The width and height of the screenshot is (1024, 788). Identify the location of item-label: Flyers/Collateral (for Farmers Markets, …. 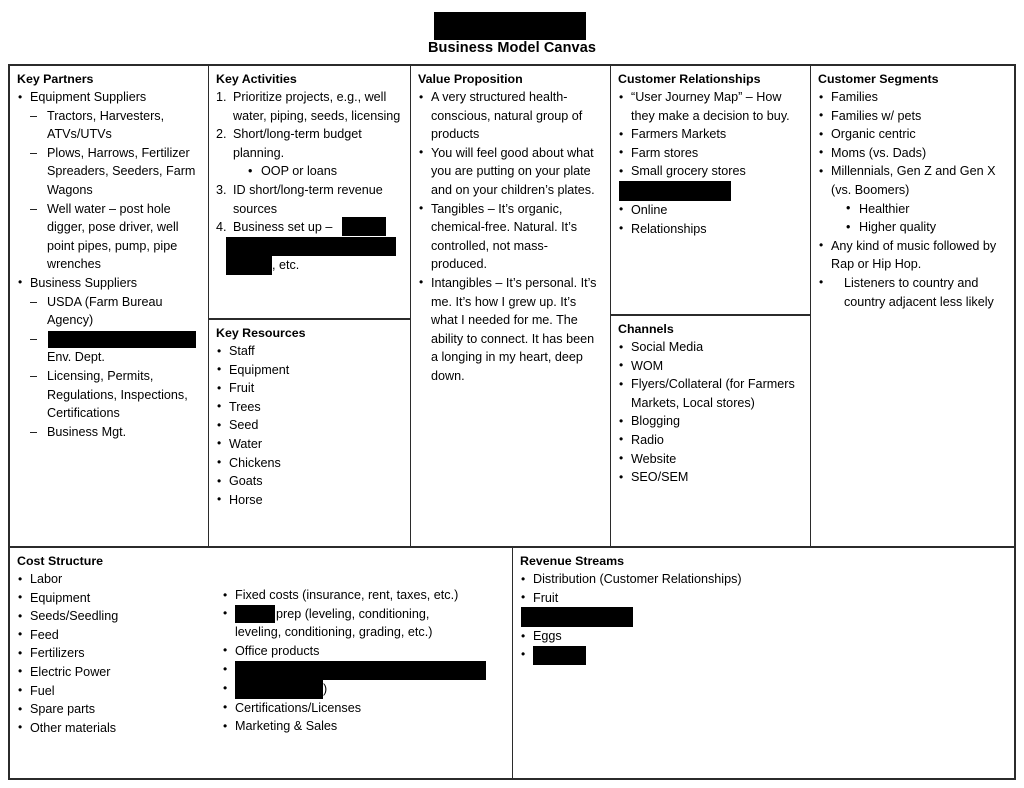
(713, 393).